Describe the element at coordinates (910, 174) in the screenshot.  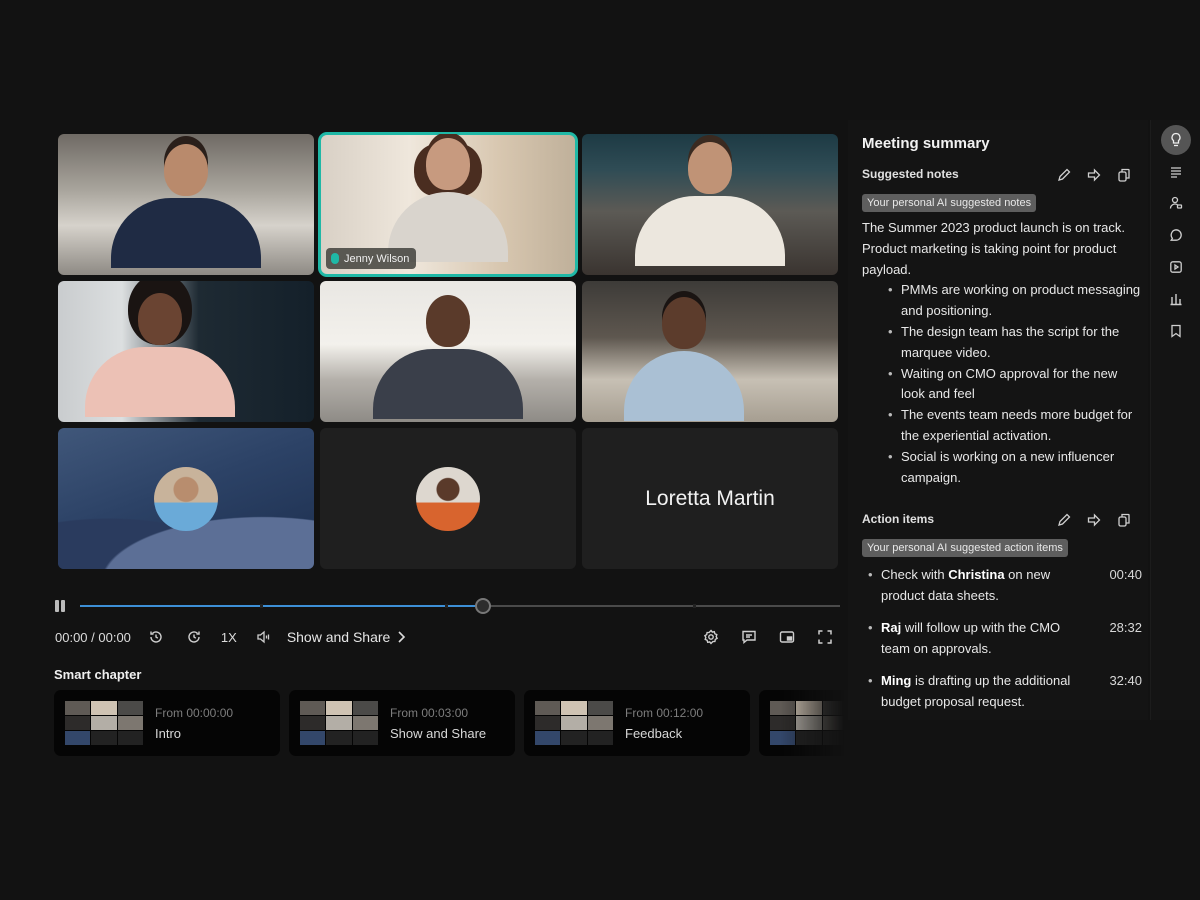
I see `suggested-notes-heading: Suggested notes` at that location.